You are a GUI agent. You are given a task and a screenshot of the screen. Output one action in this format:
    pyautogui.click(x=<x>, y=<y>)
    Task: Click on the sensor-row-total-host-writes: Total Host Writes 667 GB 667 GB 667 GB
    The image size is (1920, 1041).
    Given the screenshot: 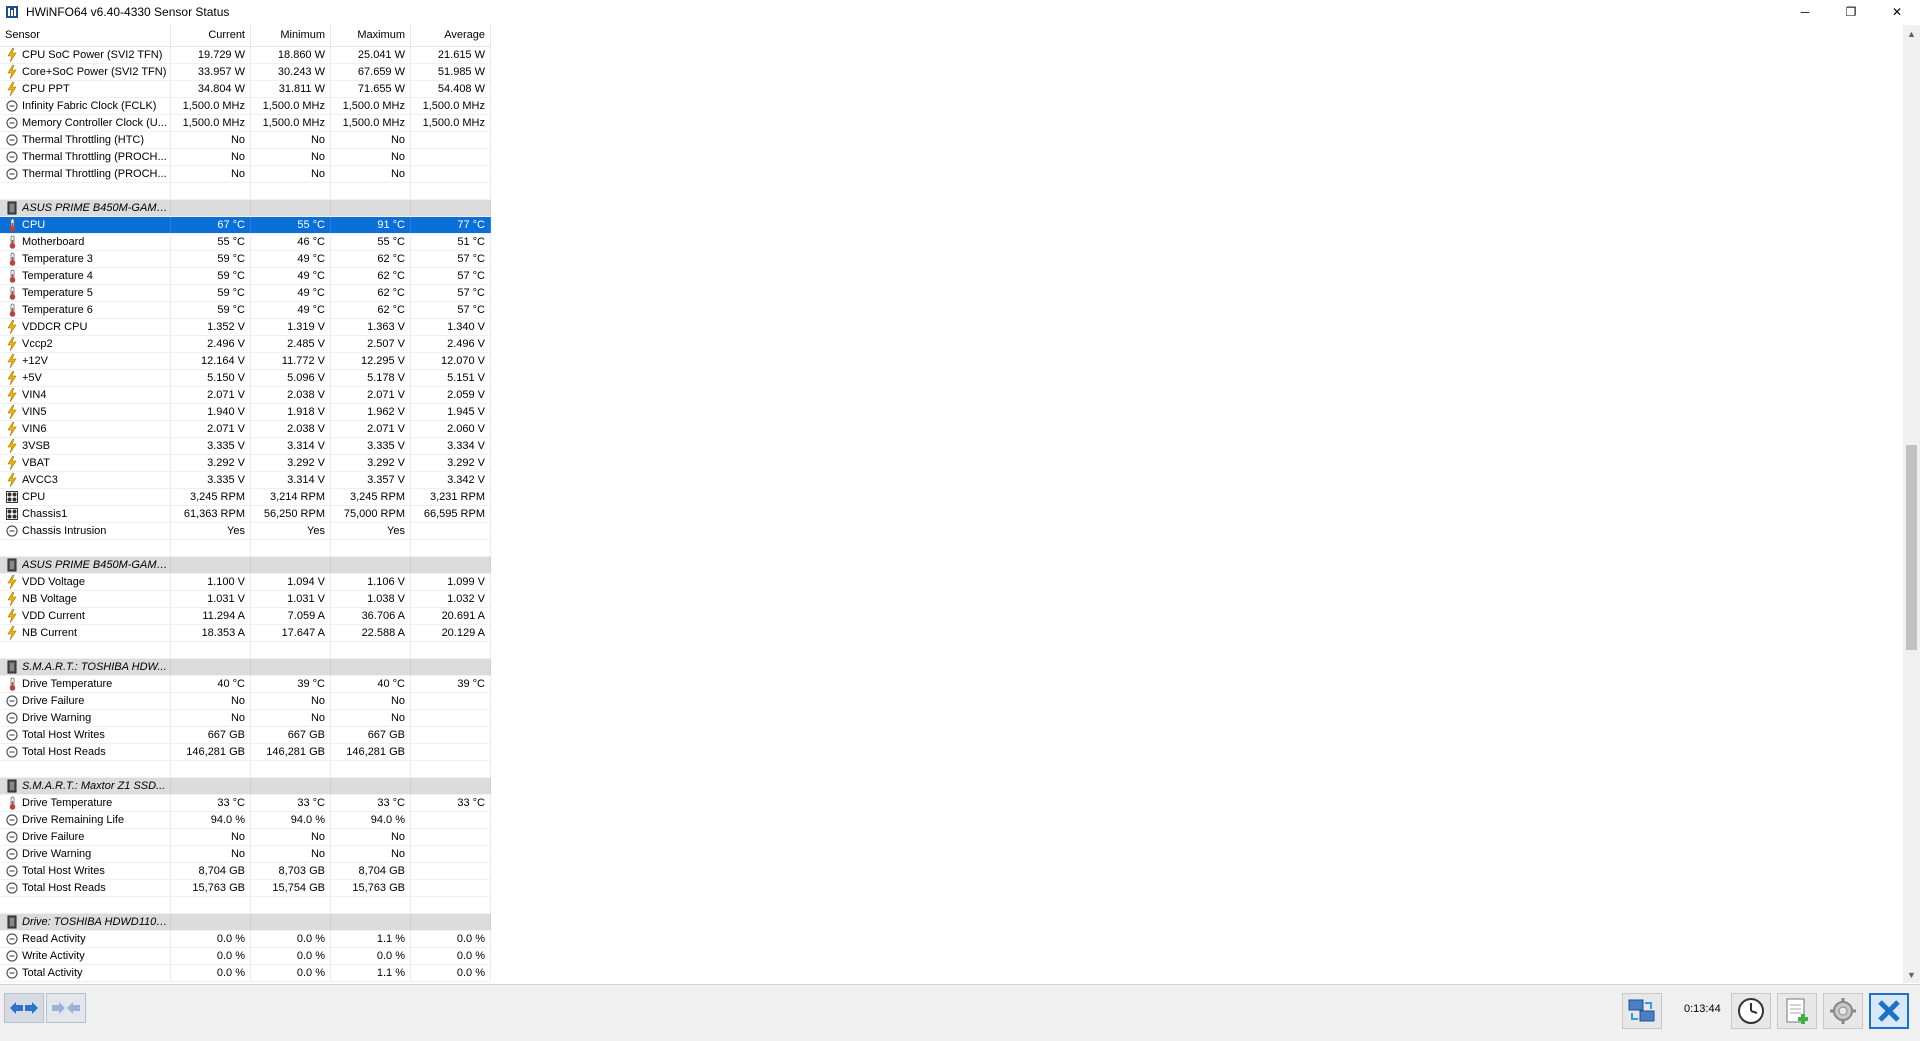 What is the action you would take?
    pyautogui.click(x=245, y=735)
    